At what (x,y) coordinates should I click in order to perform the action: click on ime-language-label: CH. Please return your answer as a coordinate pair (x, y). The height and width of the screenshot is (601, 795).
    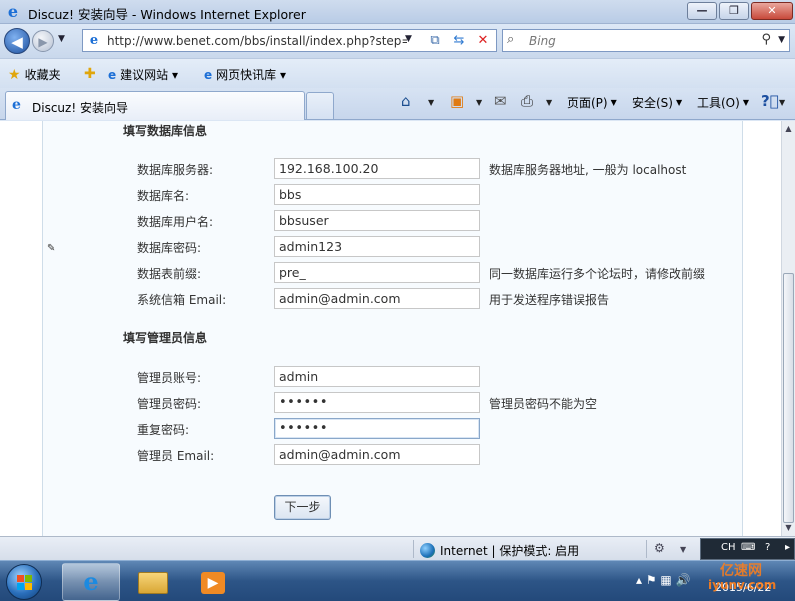
    Looking at the image, I should click on (728, 547).